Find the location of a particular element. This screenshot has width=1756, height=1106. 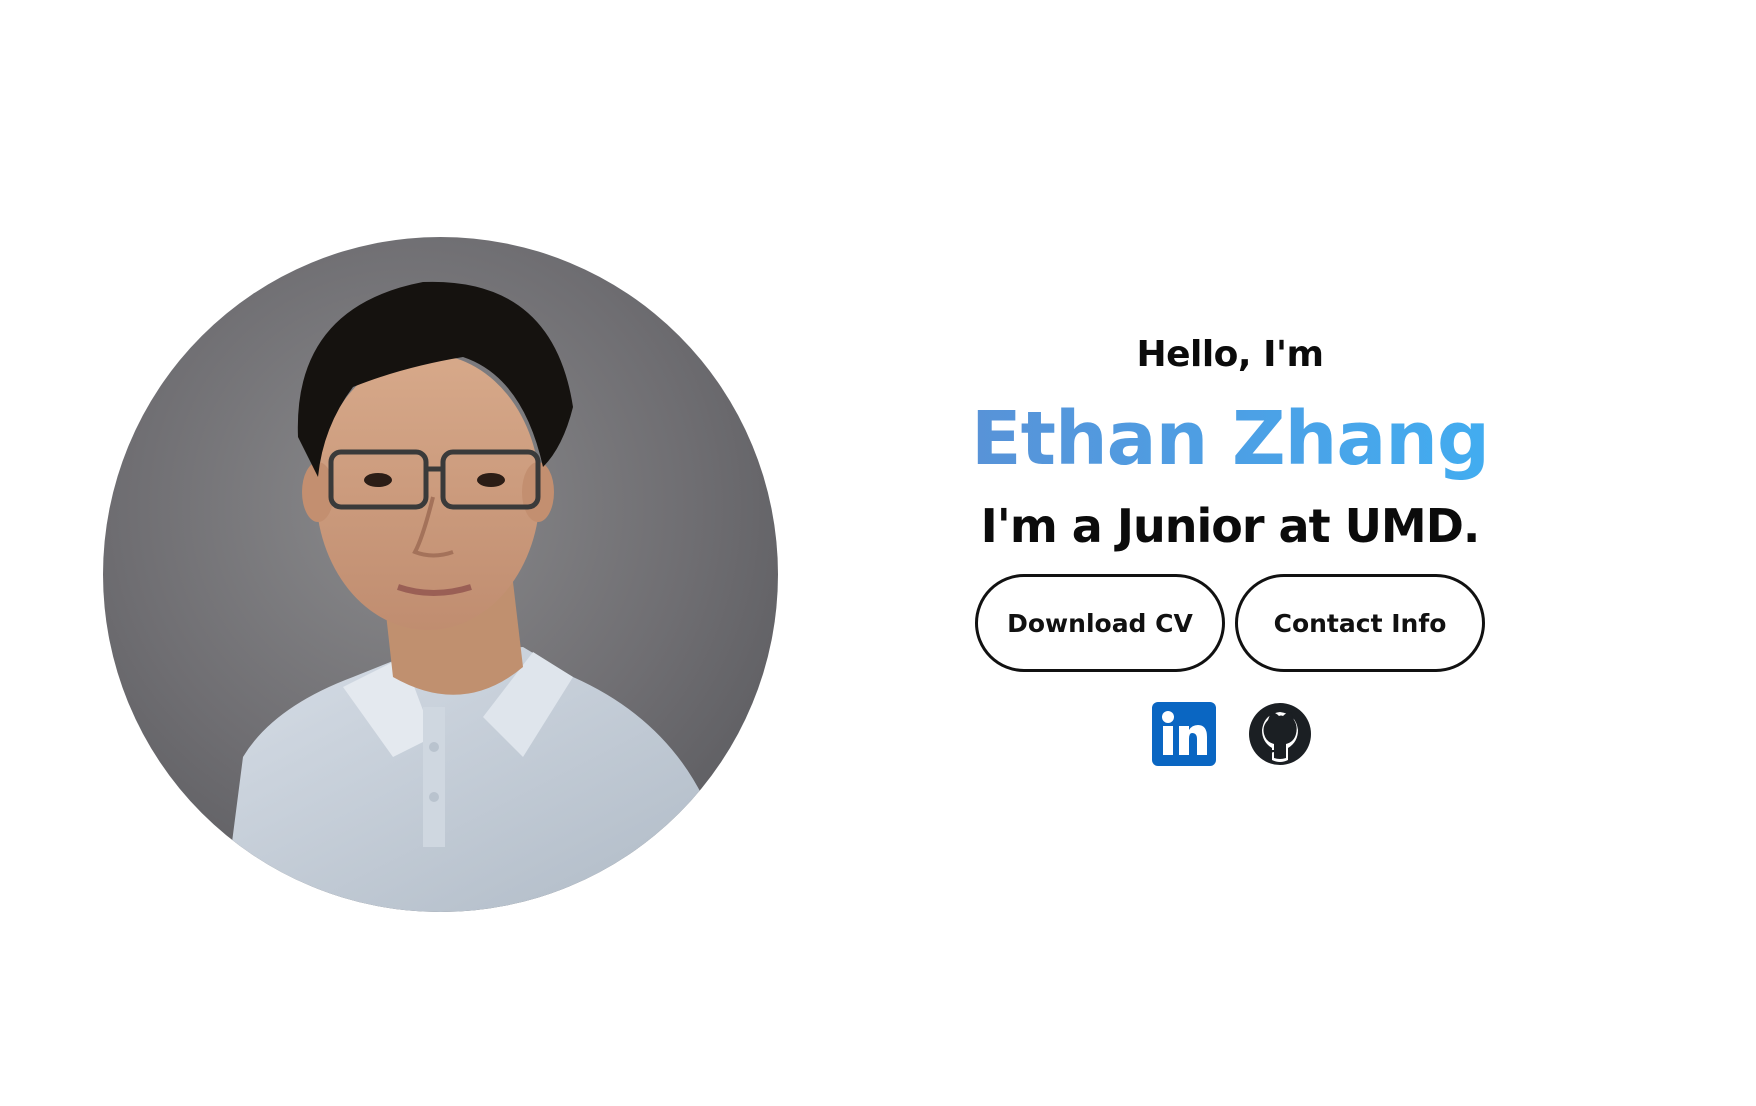

download-cv-button: Download CV is located at coordinates (1100, 623).